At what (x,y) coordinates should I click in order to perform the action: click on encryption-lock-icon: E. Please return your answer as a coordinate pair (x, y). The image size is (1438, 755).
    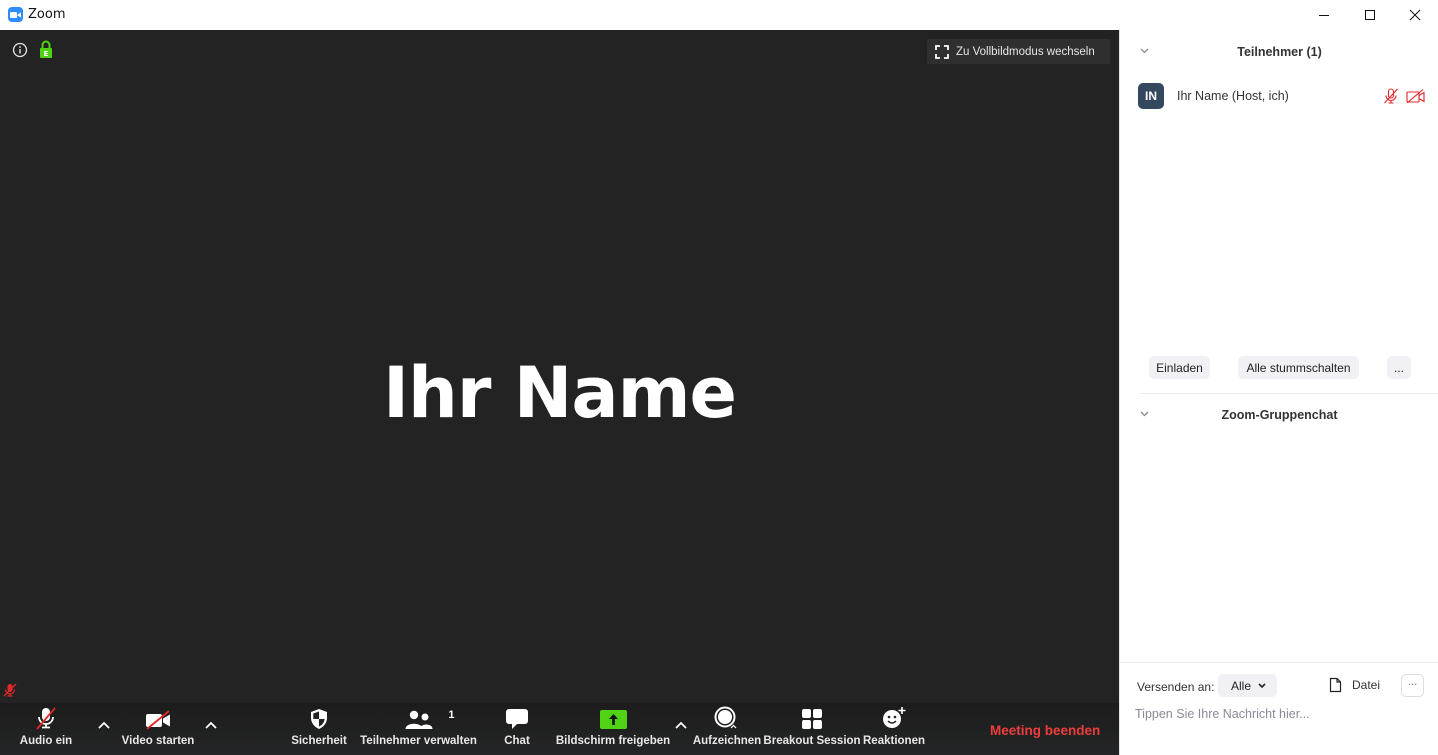
    Looking at the image, I should click on (46, 49).